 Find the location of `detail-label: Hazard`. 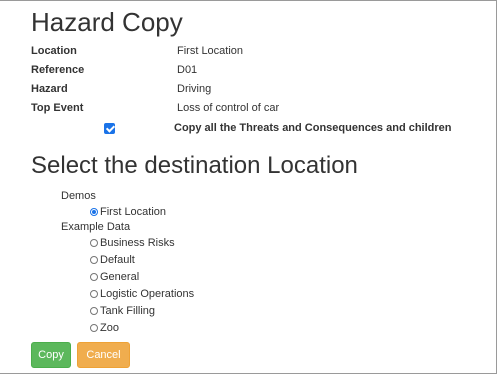

detail-label: Hazard is located at coordinates (49, 89).